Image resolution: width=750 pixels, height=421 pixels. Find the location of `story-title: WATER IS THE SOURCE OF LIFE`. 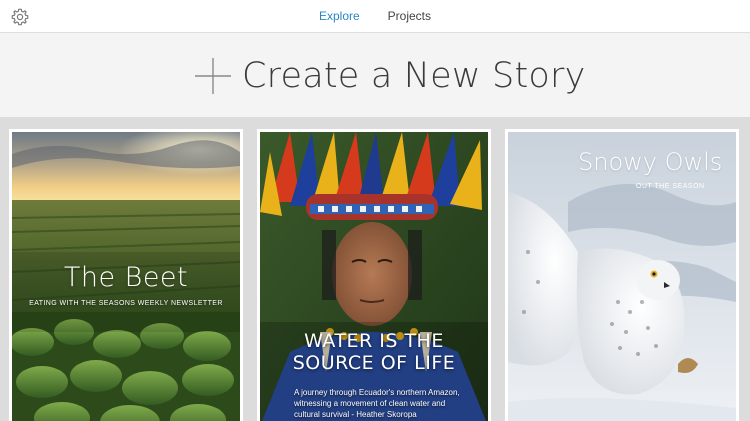

story-title: WATER IS THE SOURCE OF LIFE is located at coordinates (374, 352).